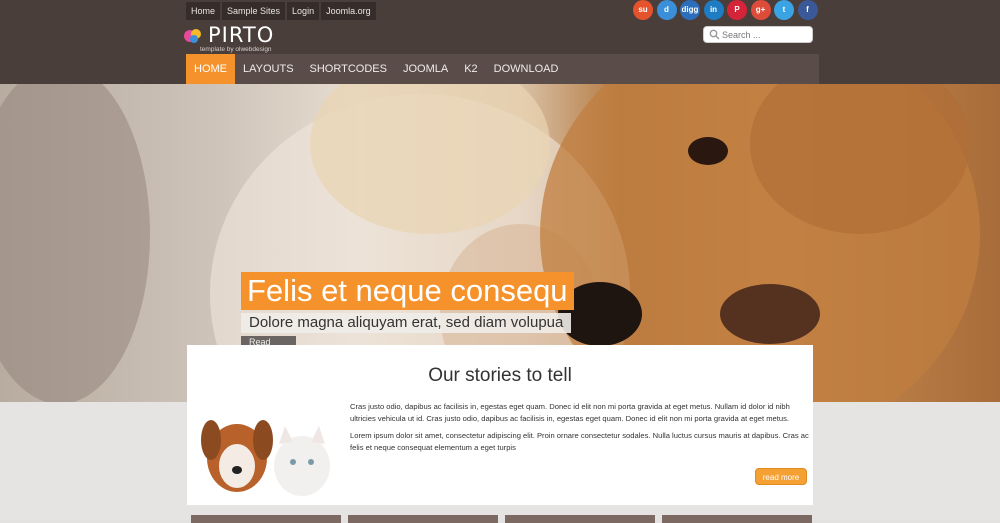  I want to click on search-box, so click(758, 34).